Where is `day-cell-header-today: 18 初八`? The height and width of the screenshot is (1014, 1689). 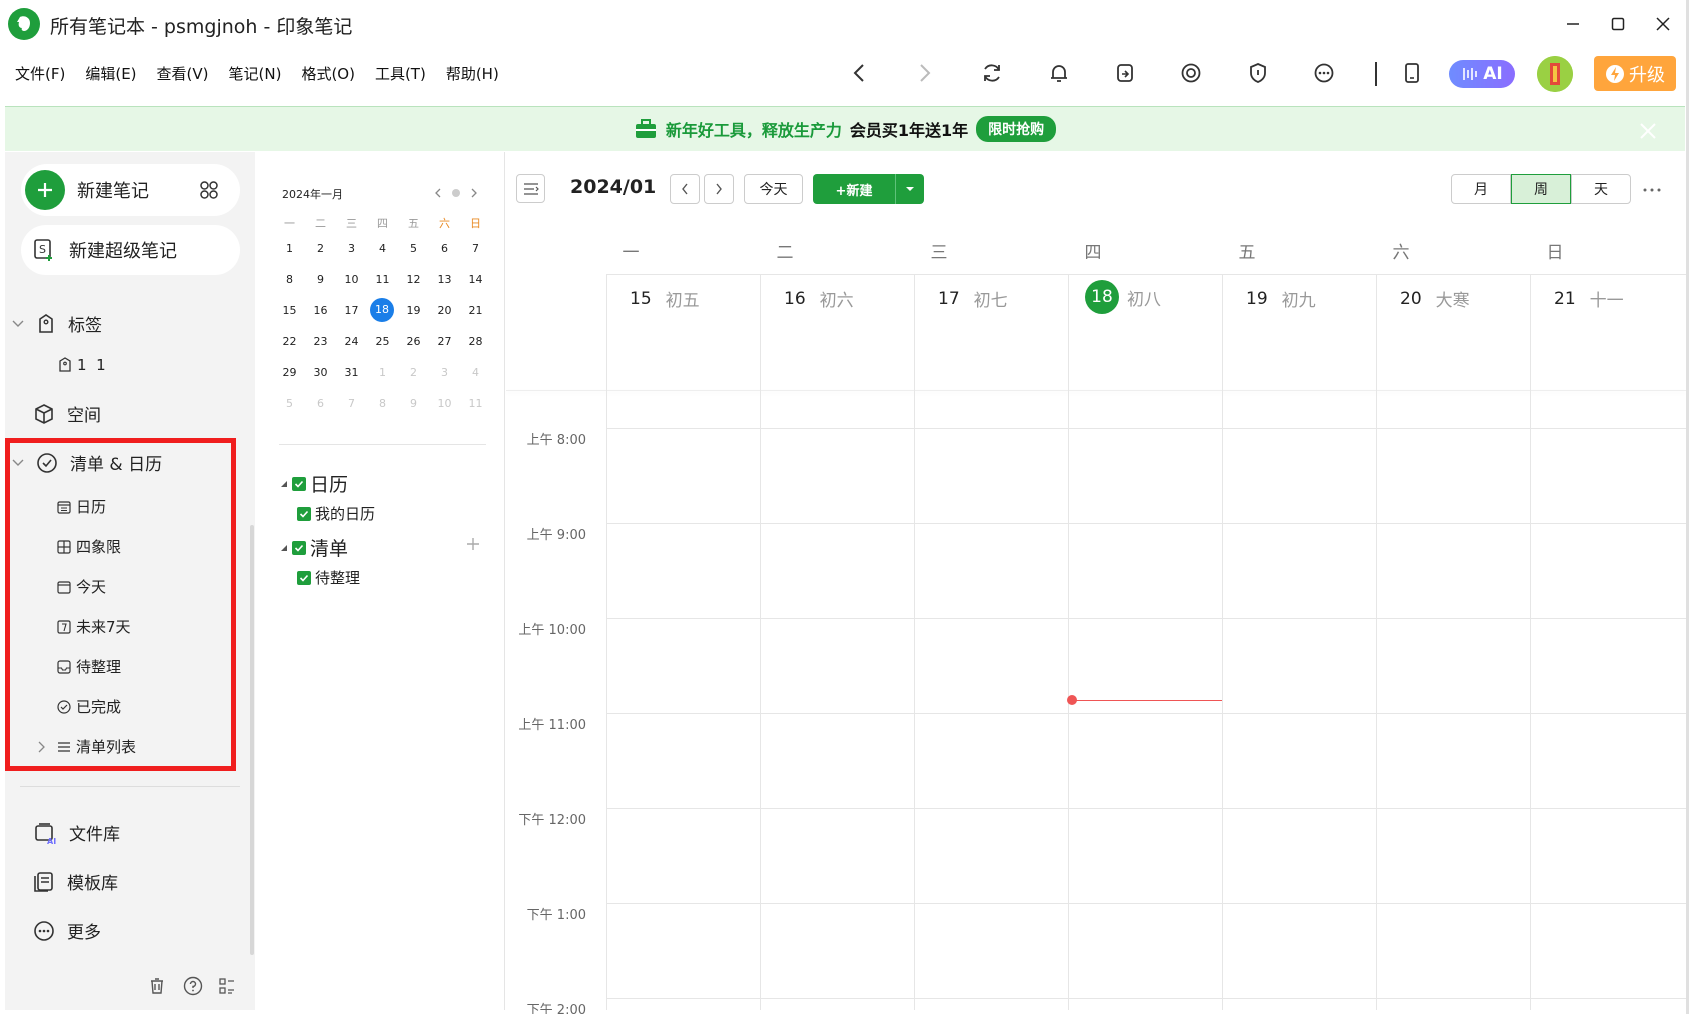 day-cell-header-today: 18 初八 is located at coordinates (1123, 297).